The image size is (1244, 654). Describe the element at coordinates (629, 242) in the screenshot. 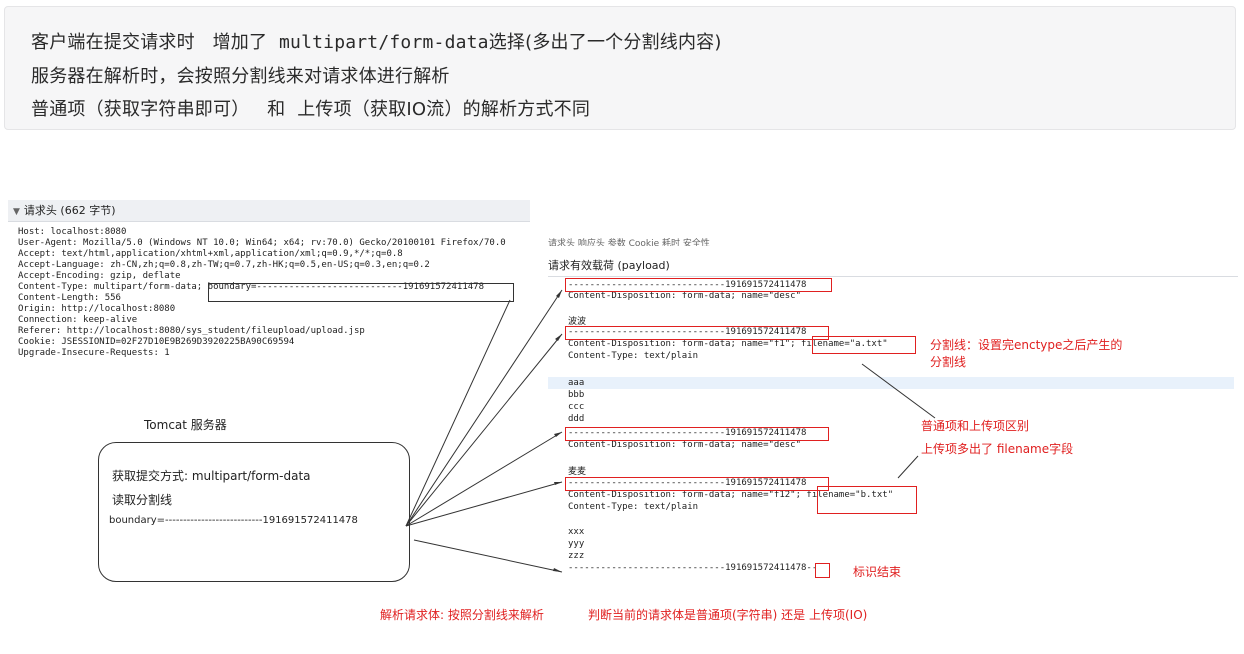

I see `payload-tab-strip: 请求头 响应头 参数 Cookie 耗时 安全性` at that location.